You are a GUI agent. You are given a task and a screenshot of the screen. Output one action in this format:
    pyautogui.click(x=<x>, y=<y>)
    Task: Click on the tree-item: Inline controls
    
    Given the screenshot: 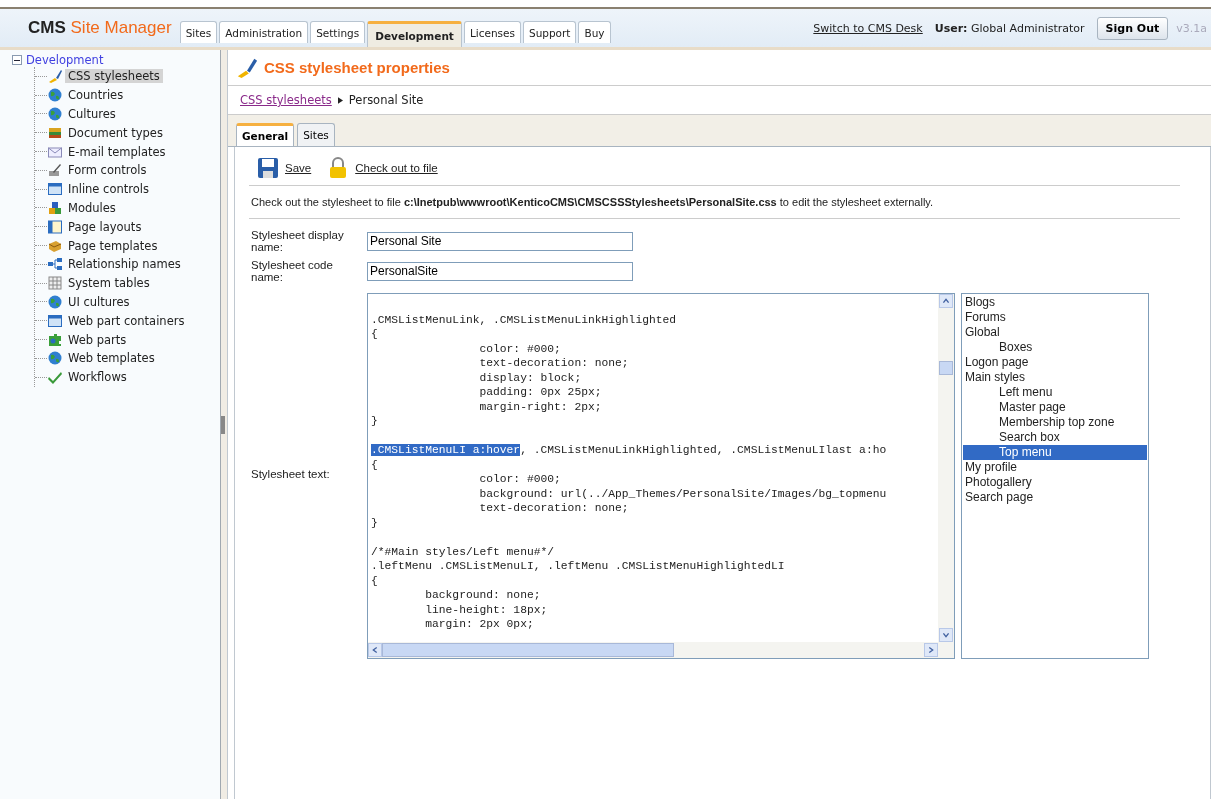 What is the action you would take?
    pyautogui.click(x=108, y=189)
    